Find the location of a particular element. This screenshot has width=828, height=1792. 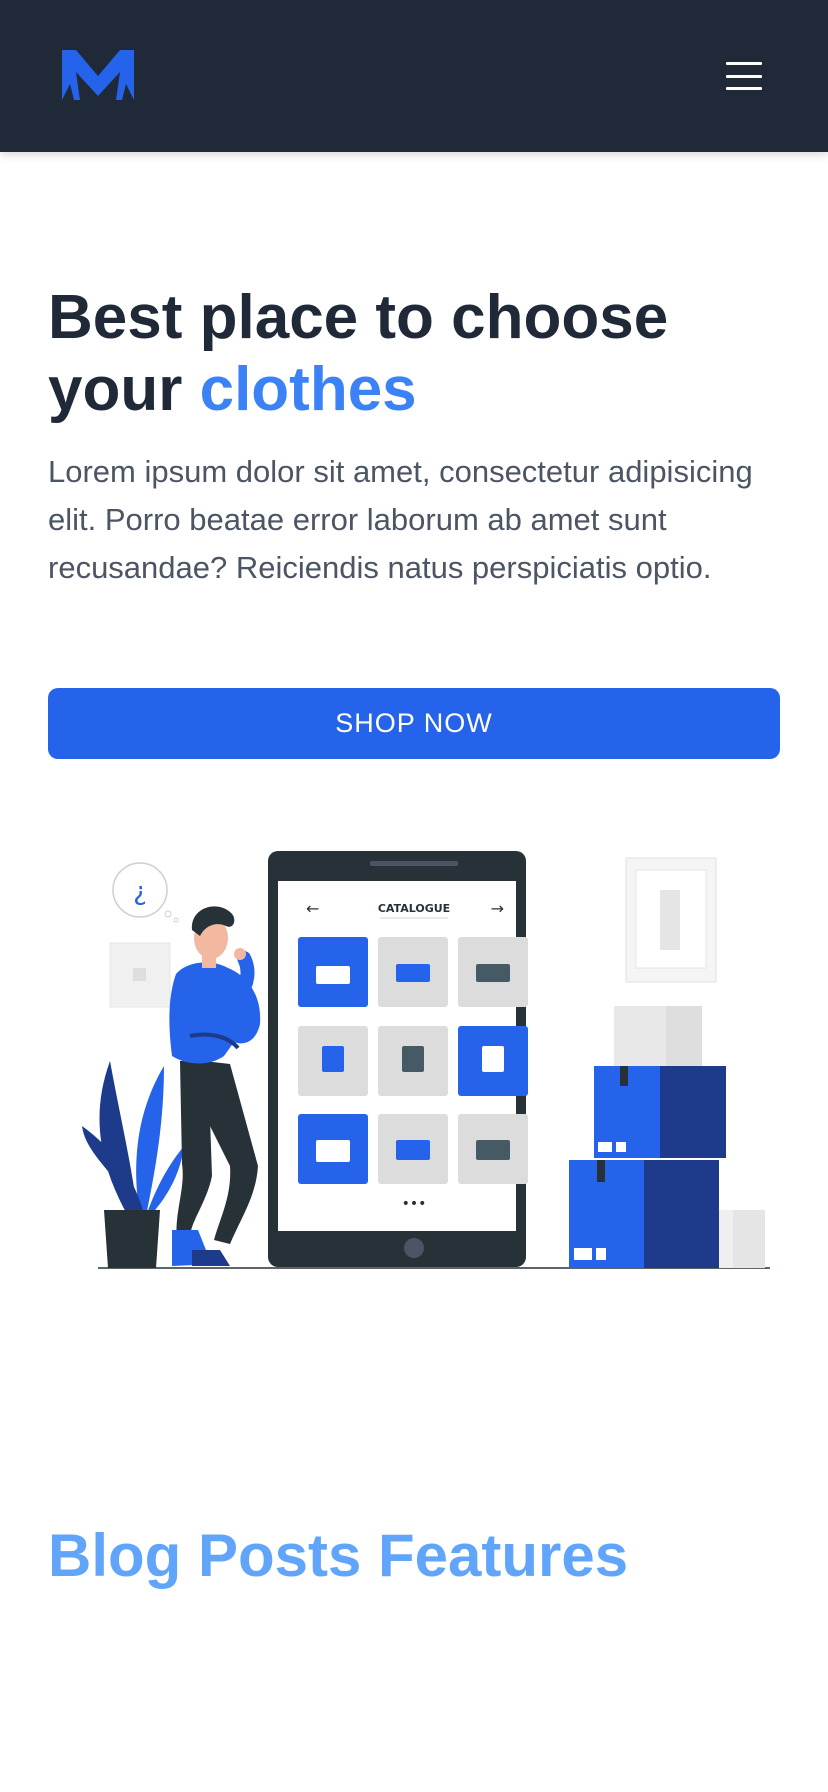

arrow-left-icon: ← is located at coordinates (312, 908).